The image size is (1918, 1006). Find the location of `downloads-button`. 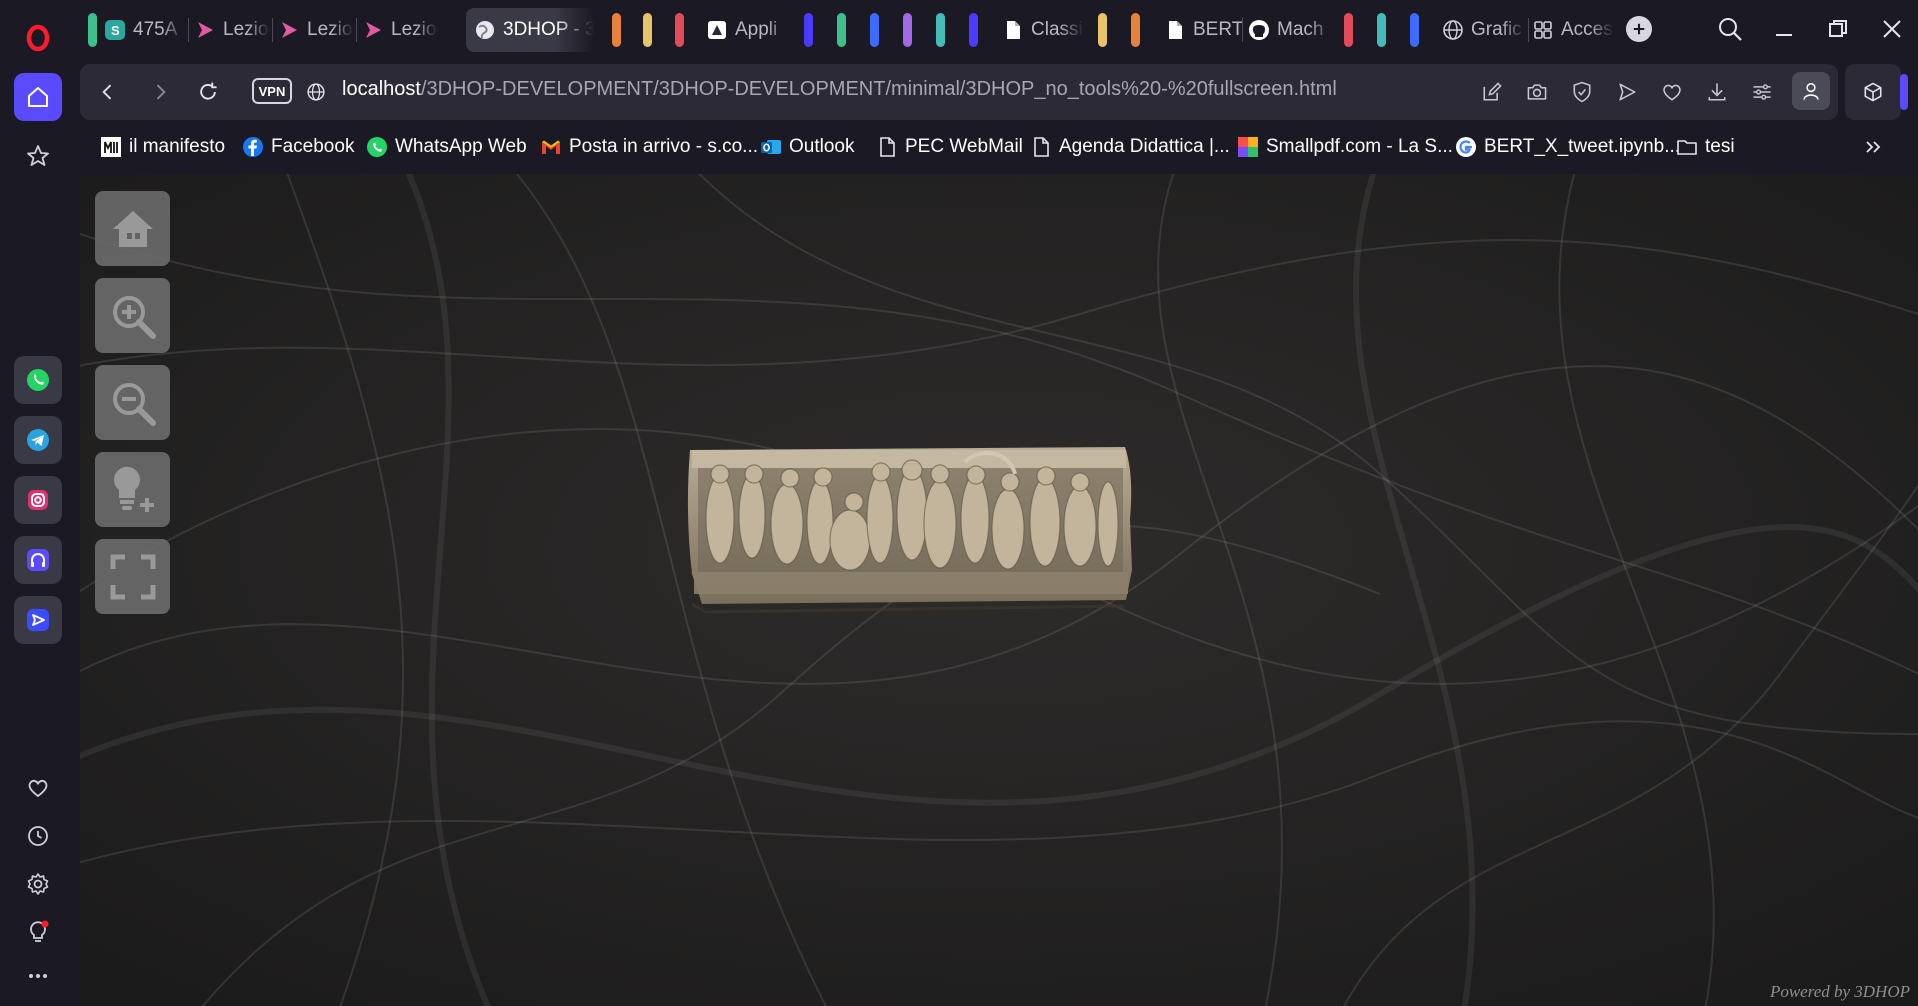

downloads-button is located at coordinates (1717, 92).